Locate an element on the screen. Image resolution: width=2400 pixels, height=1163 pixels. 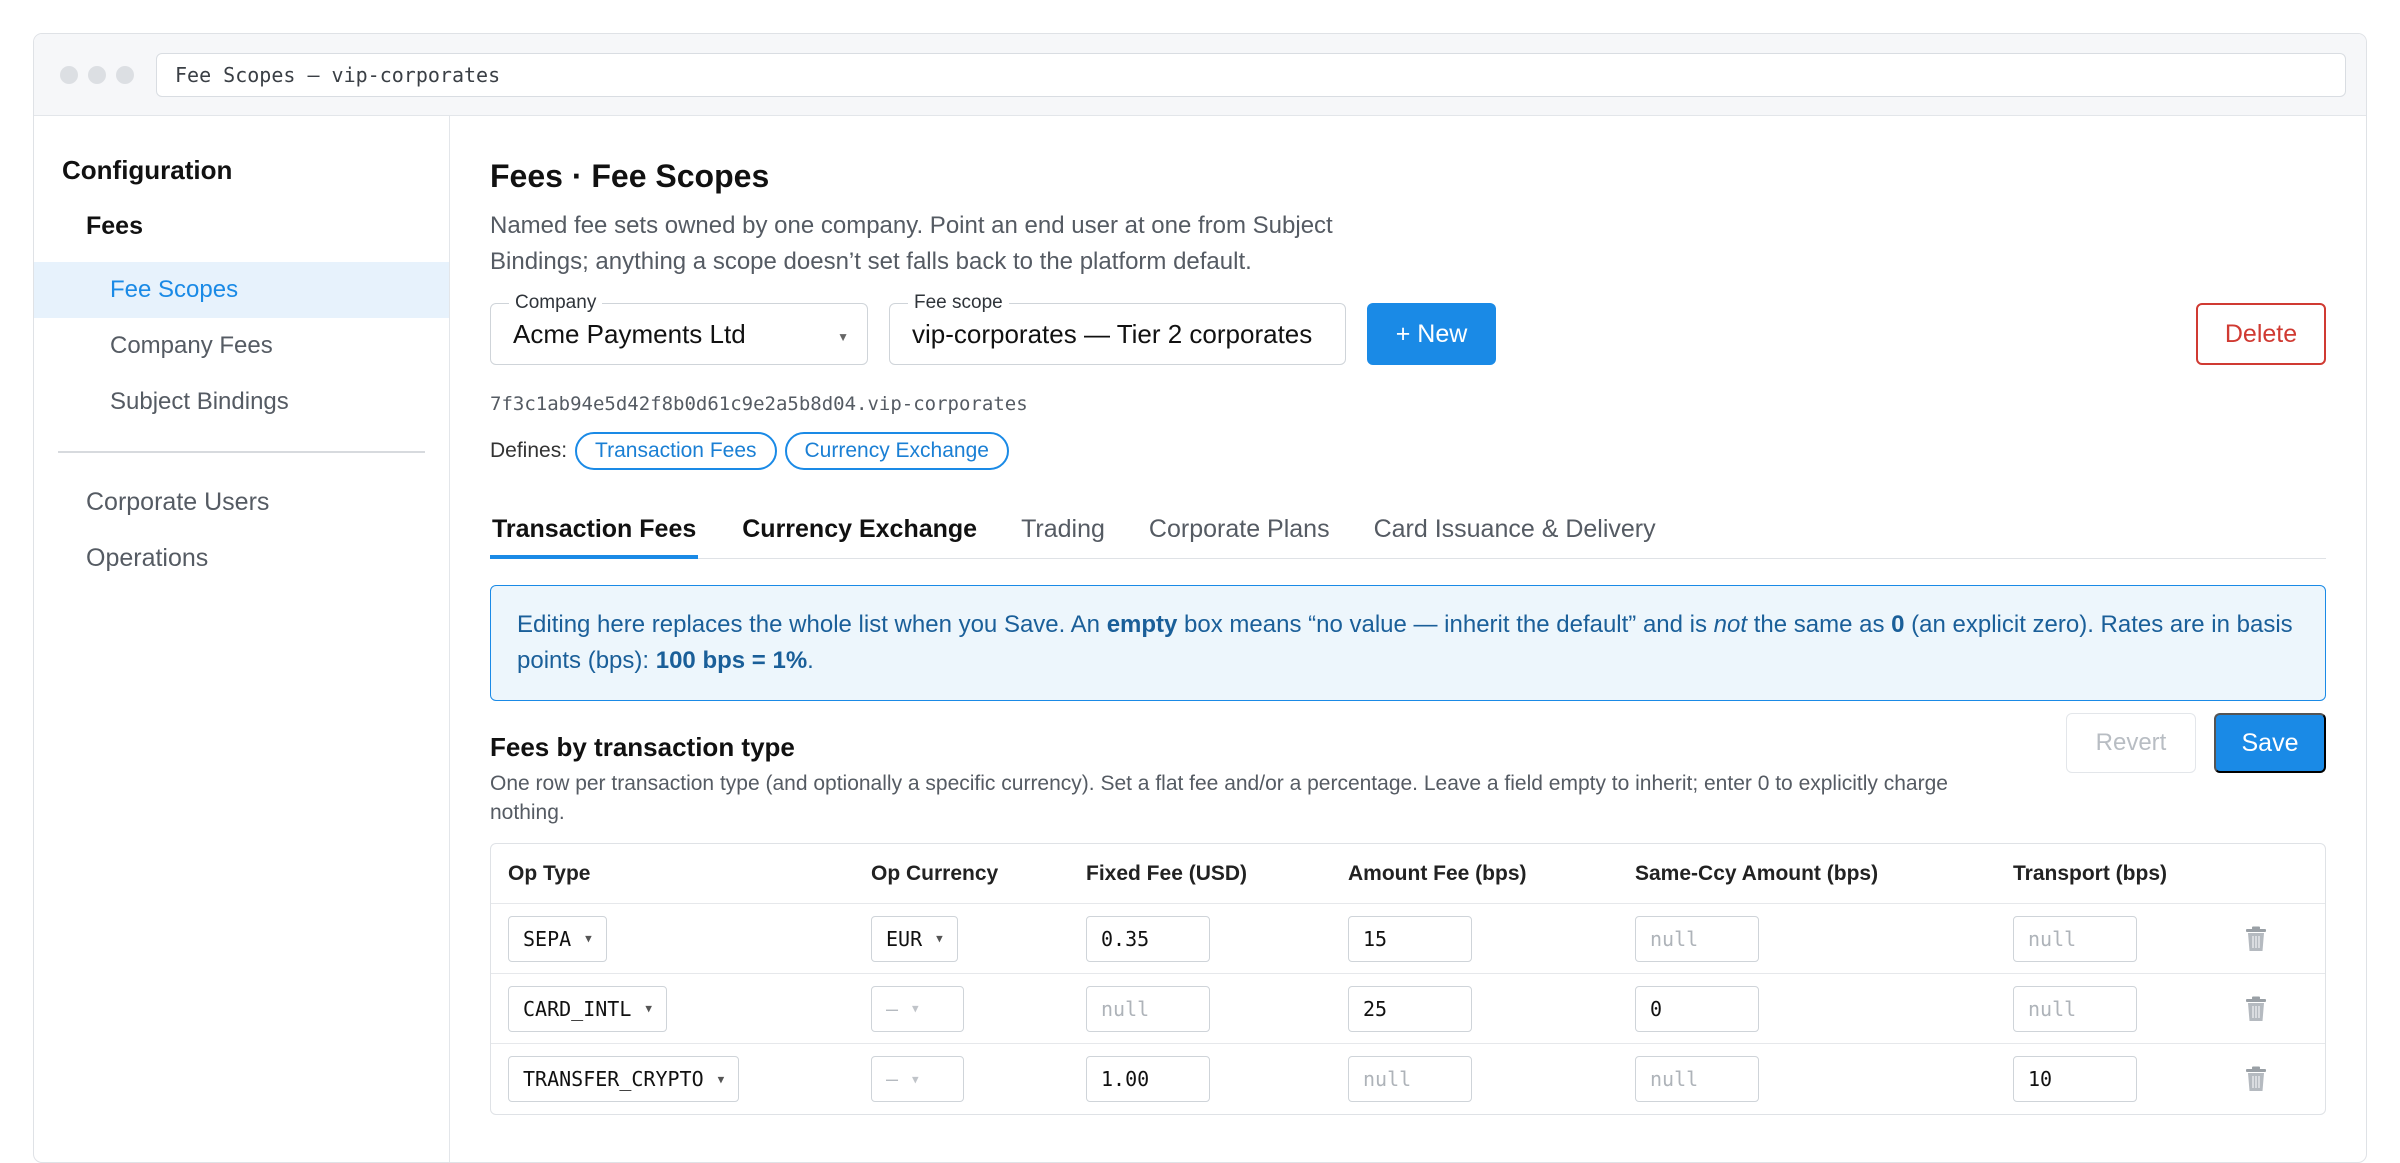
fixed-fee-input: 0.35 is located at coordinates (1148, 938).